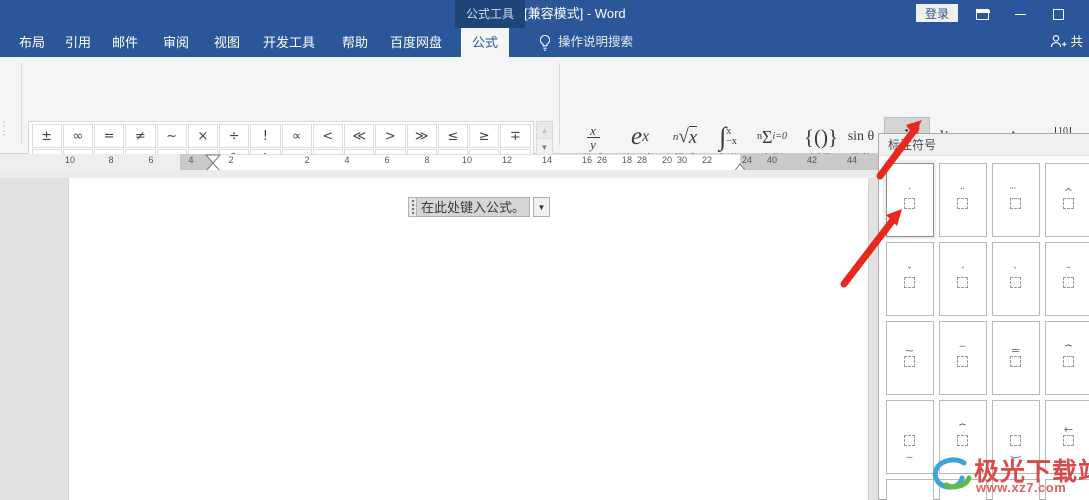 The height and width of the screenshot is (500, 1089). What do you see at coordinates (984, 145) in the screenshot?
I see `accent-gallery-title: 标注符号` at bounding box center [984, 145].